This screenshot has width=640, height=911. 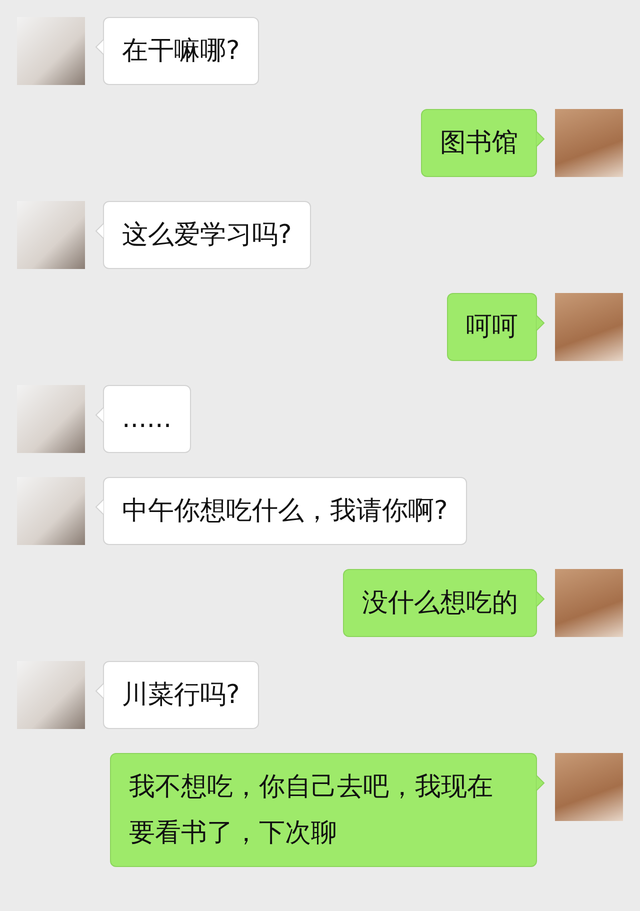 What do you see at coordinates (181, 51) in the screenshot?
I see `message-bubble: 在干嘛哪?` at bounding box center [181, 51].